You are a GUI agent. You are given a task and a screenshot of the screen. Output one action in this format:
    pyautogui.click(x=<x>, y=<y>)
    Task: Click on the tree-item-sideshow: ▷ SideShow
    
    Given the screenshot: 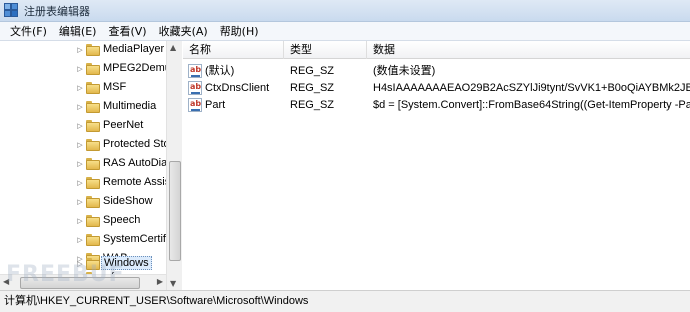 What is the action you would take?
    pyautogui.click(x=83, y=202)
    